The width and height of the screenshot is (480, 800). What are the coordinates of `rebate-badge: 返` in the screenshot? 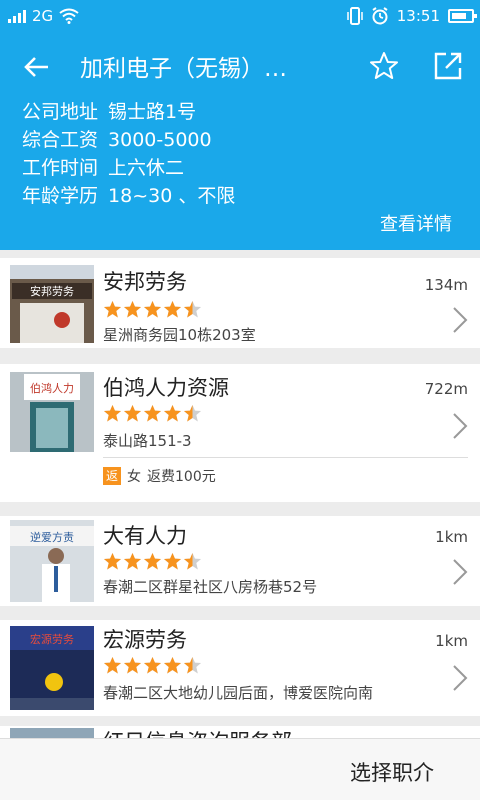 It's located at (112, 476).